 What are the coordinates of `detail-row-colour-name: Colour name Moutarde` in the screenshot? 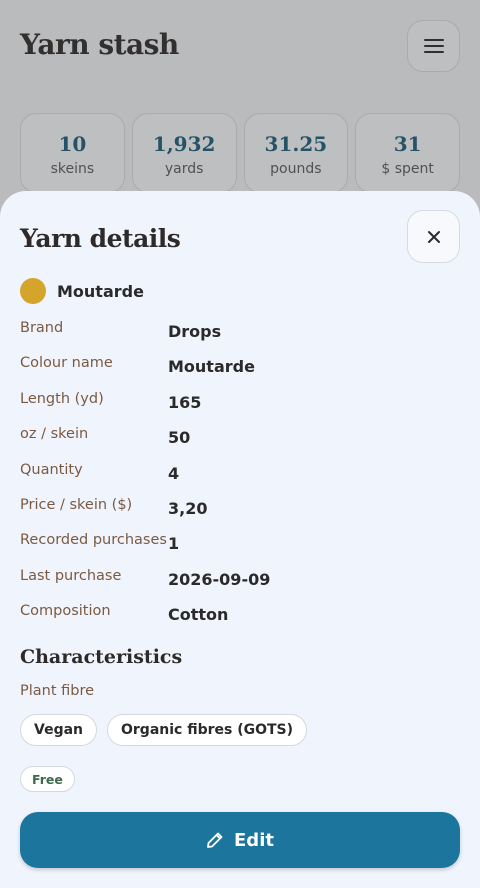 It's located at (240, 372).